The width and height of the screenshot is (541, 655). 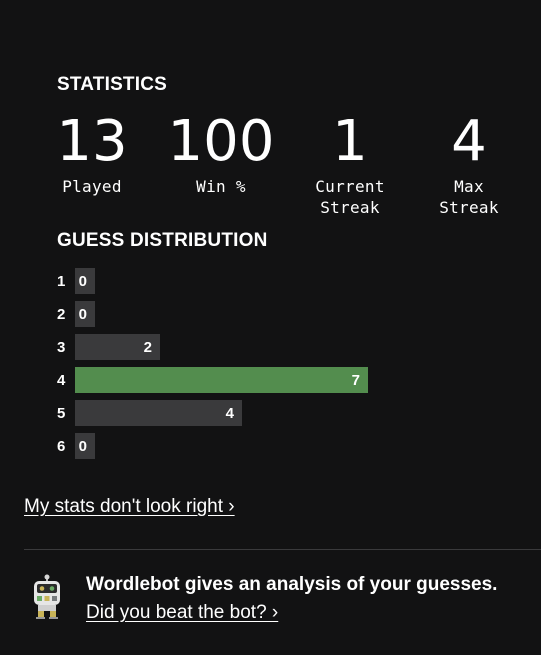 What do you see at coordinates (129, 507) in the screenshot?
I see `stats-help-link: My stats don't look right ›` at bounding box center [129, 507].